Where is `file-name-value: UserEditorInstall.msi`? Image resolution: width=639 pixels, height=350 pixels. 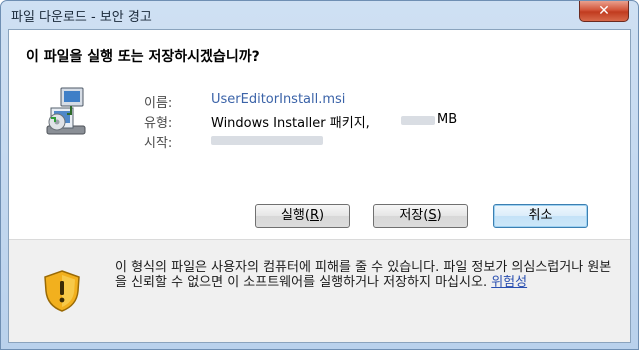
file-name-value: UserEditorInstall.msi is located at coordinates (278, 99).